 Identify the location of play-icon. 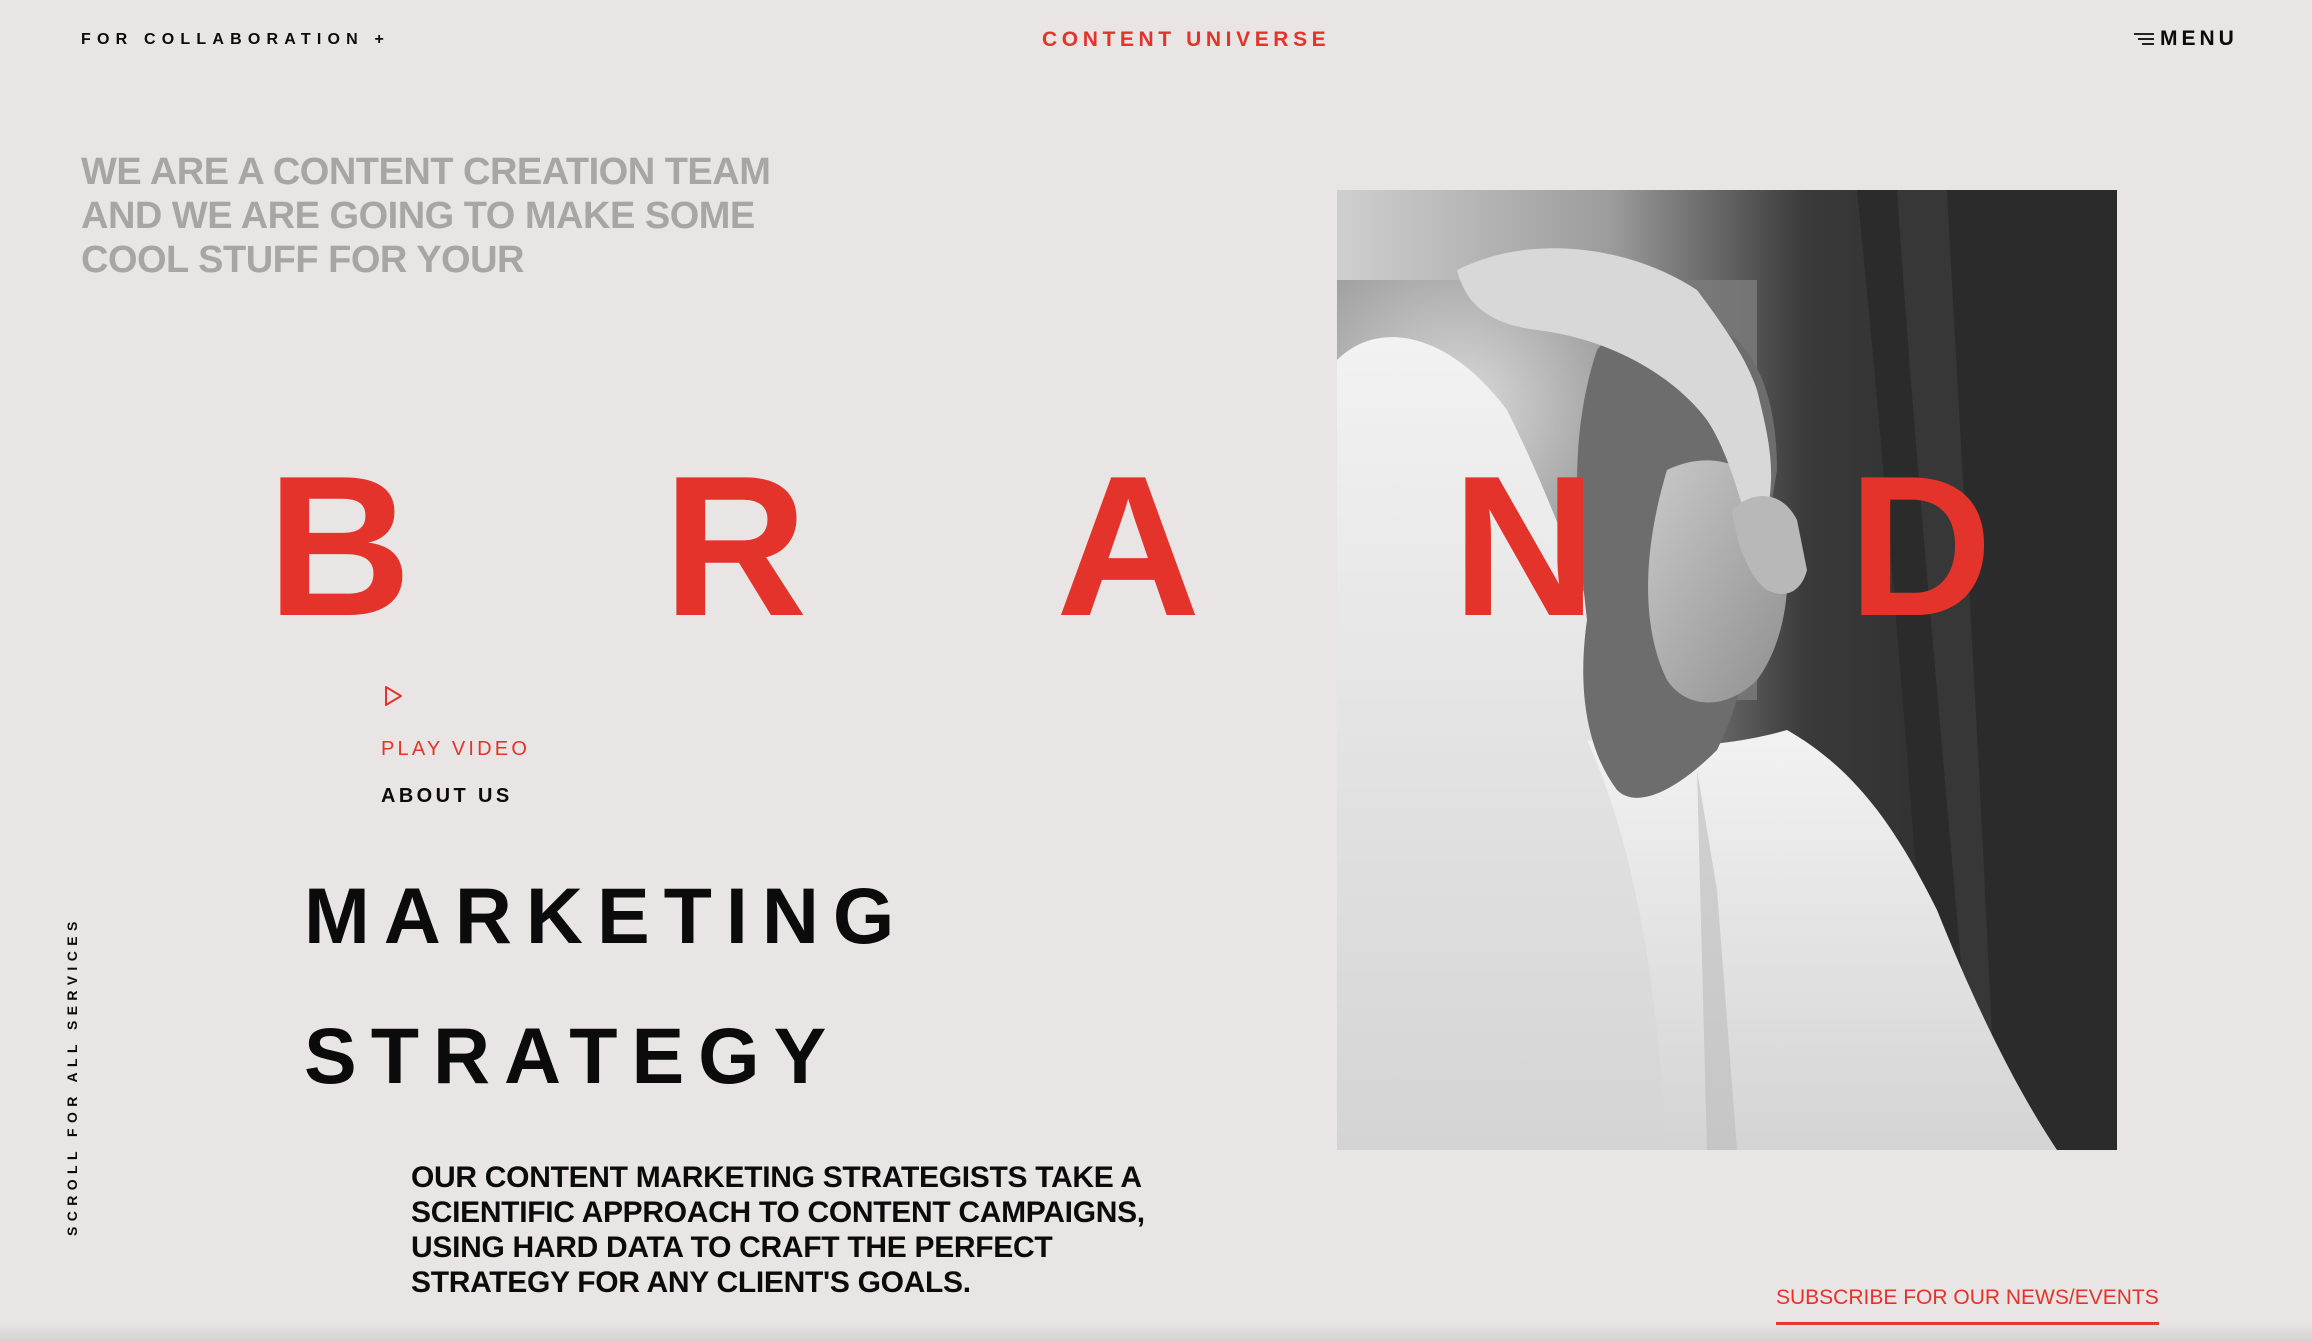
(393, 696).